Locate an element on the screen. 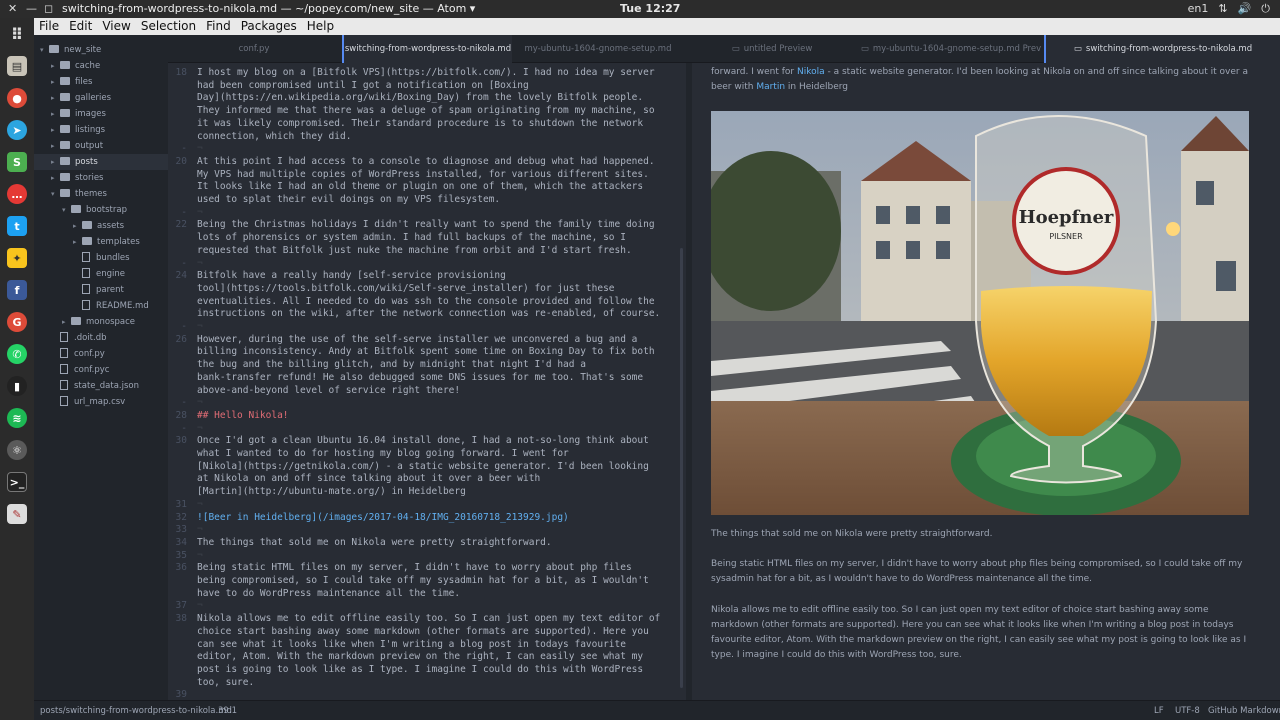 The width and height of the screenshot is (1280, 720). line-number: 35 is located at coordinates (181, 555).